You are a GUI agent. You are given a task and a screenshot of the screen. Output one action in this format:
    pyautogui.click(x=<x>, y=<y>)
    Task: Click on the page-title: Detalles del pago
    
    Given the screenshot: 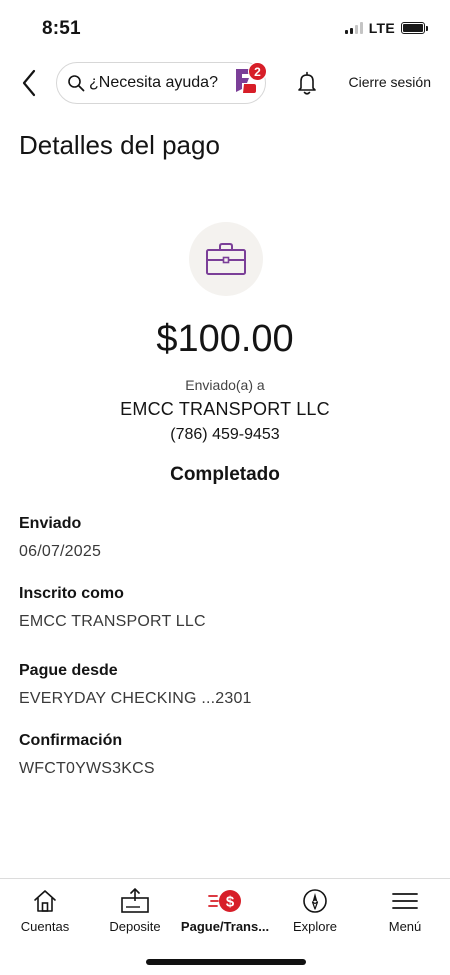 What is the action you would take?
    pyautogui.click(x=119, y=145)
    